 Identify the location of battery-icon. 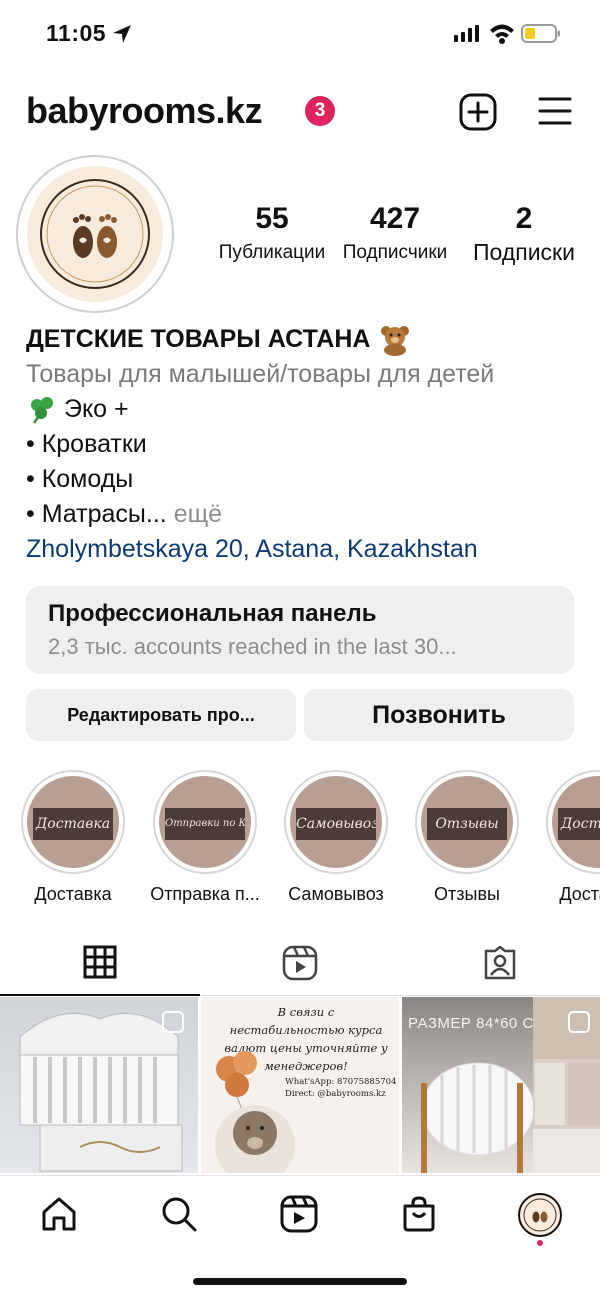
(540, 33).